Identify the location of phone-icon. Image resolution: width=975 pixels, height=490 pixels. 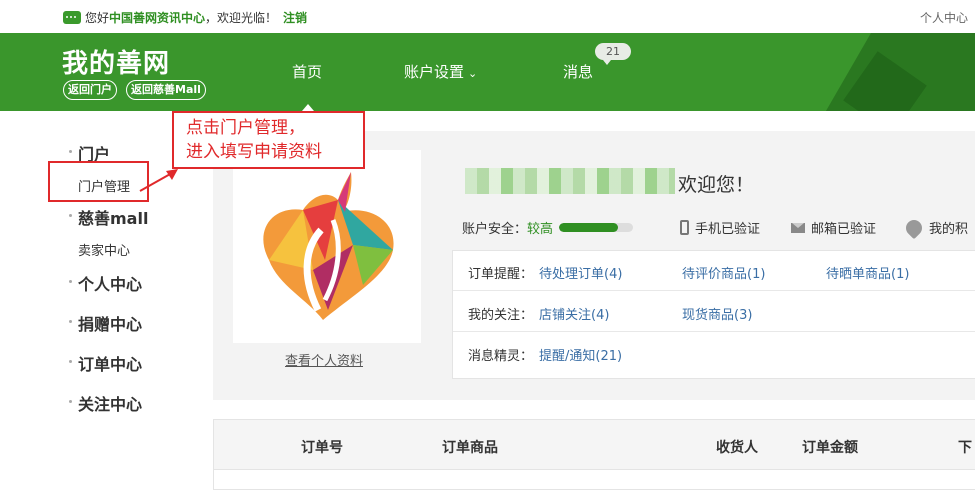
(684, 227).